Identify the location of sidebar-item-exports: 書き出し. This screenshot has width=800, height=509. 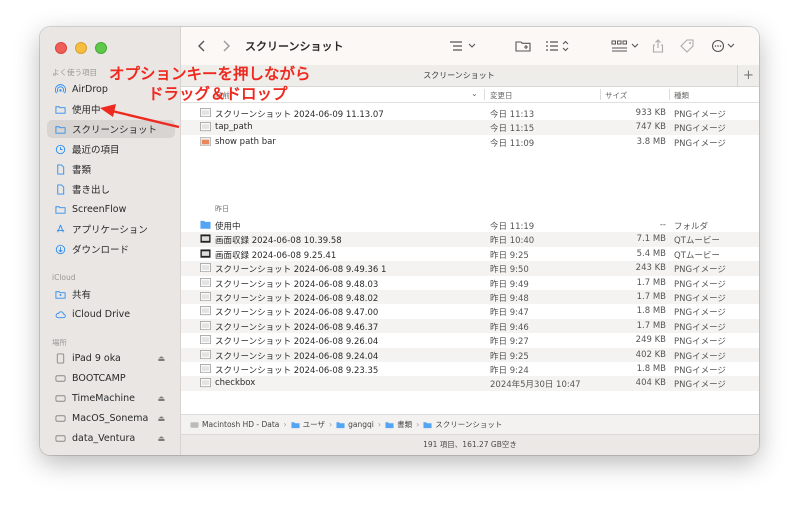
(111, 189).